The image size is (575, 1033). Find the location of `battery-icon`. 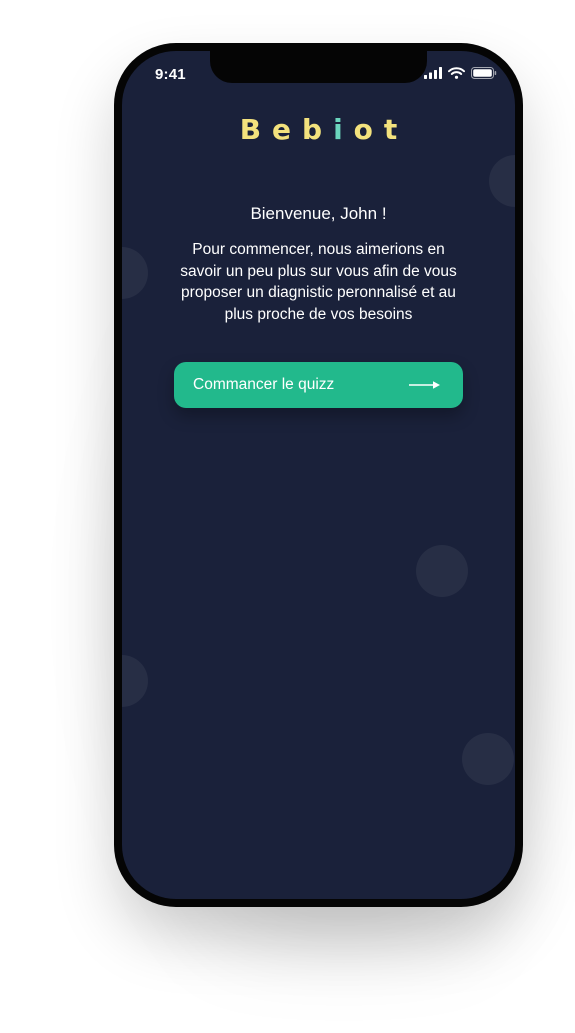

battery-icon is located at coordinates (484, 73).